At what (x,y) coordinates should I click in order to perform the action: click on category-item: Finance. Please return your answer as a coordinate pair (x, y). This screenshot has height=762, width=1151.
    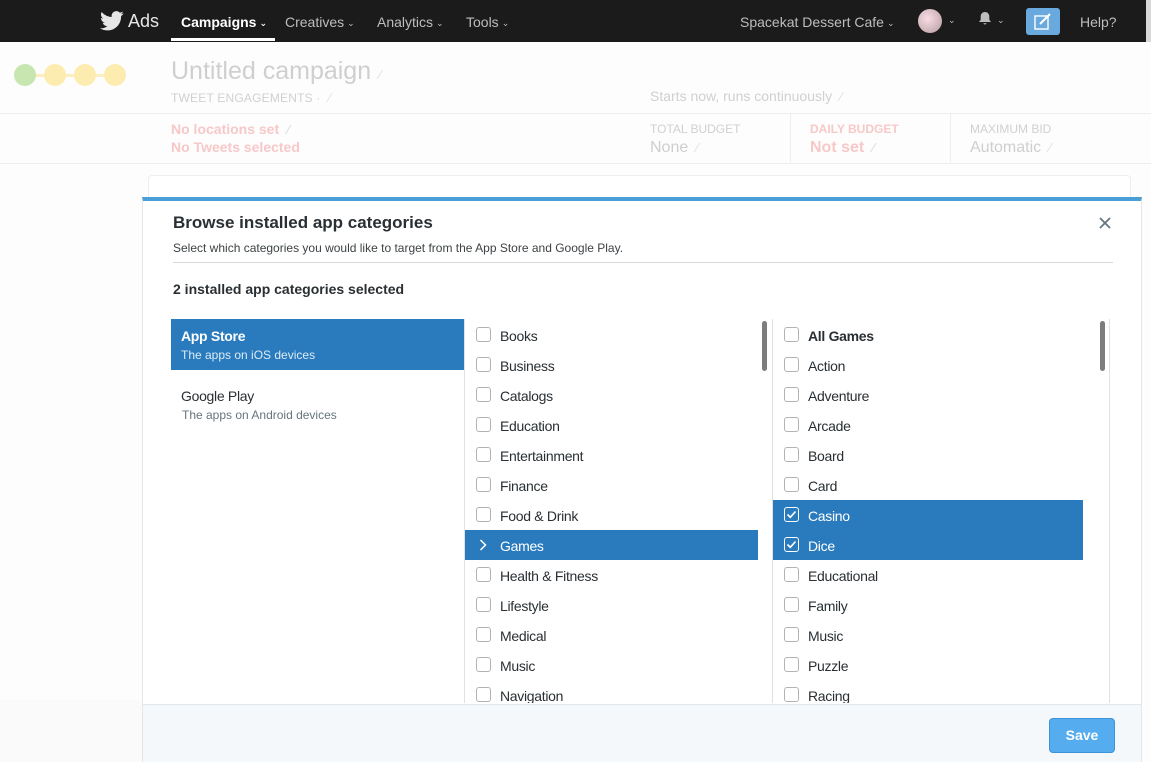
    Looking at the image, I should click on (611, 485).